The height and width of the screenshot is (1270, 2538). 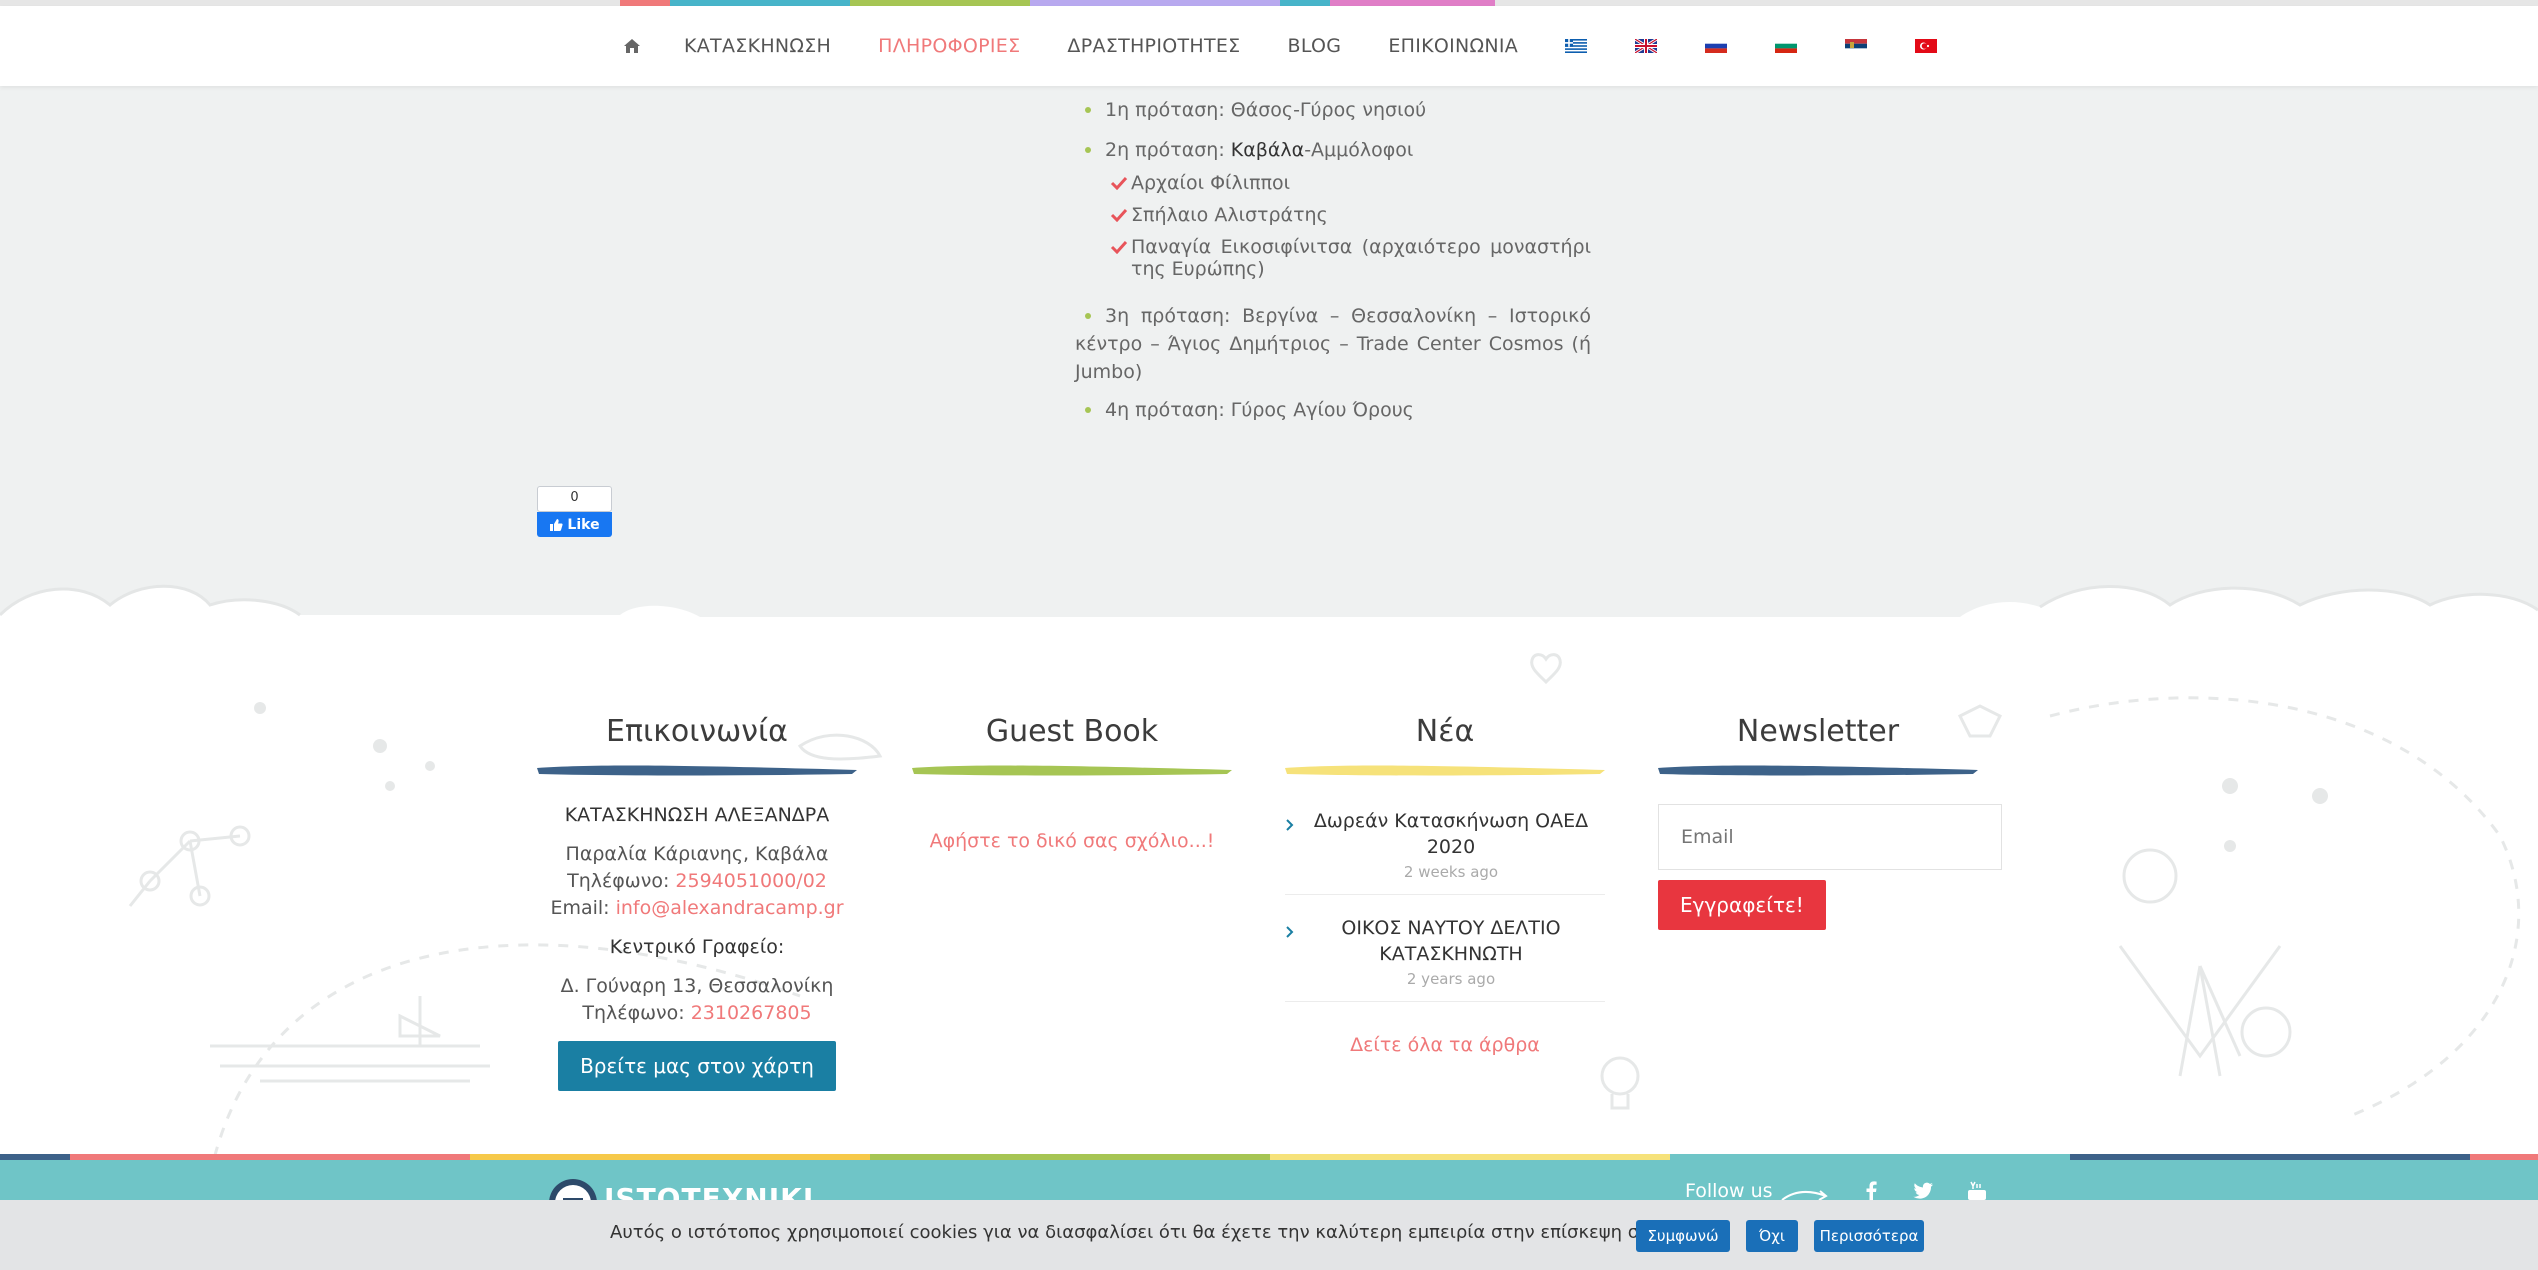 What do you see at coordinates (1451, 979) in the screenshot?
I see `news-item-date: 2 years ago` at bounding box center [1451, 979].